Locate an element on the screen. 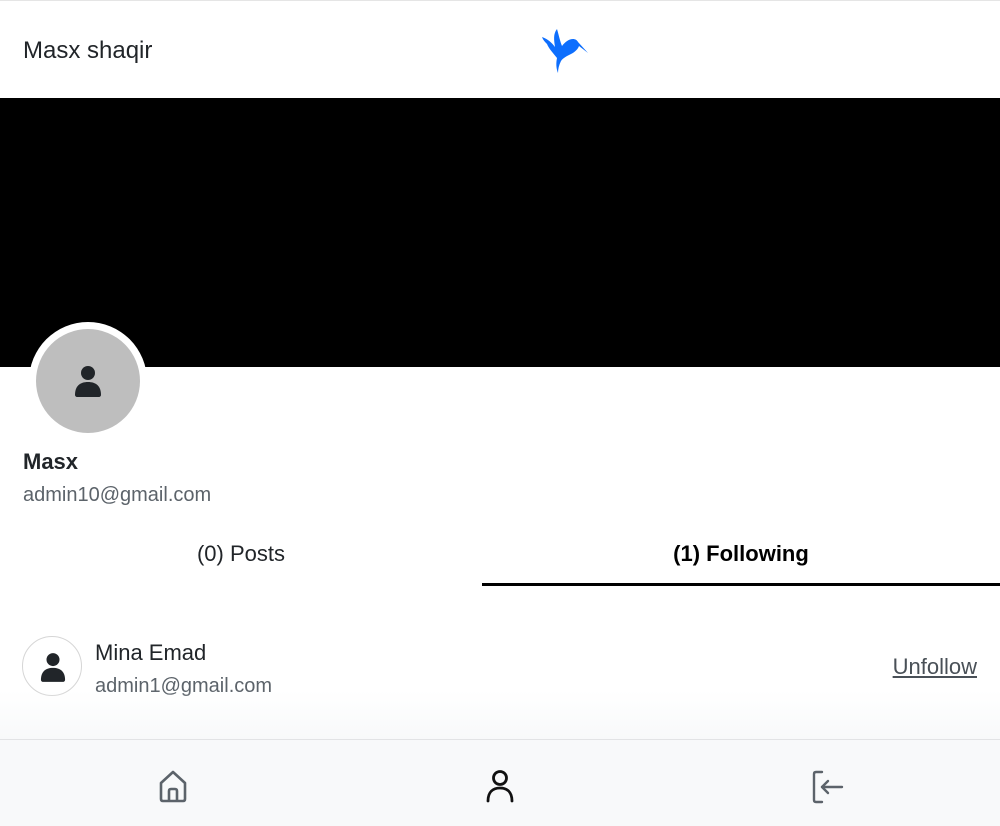 This screenshot has height=826, width=1000. profile-name: Masx is located at coordinates (51, 461).